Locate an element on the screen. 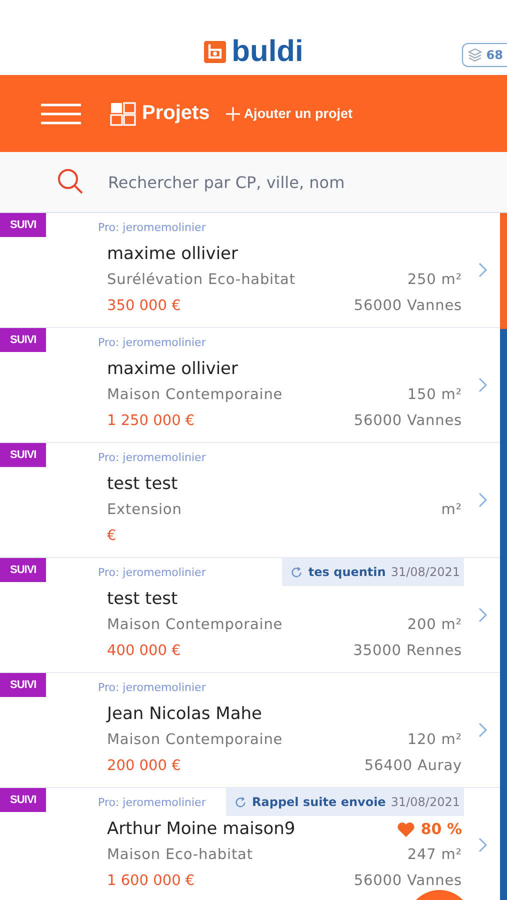  project-price: 200 000 € is located at coordinates (144, 766).